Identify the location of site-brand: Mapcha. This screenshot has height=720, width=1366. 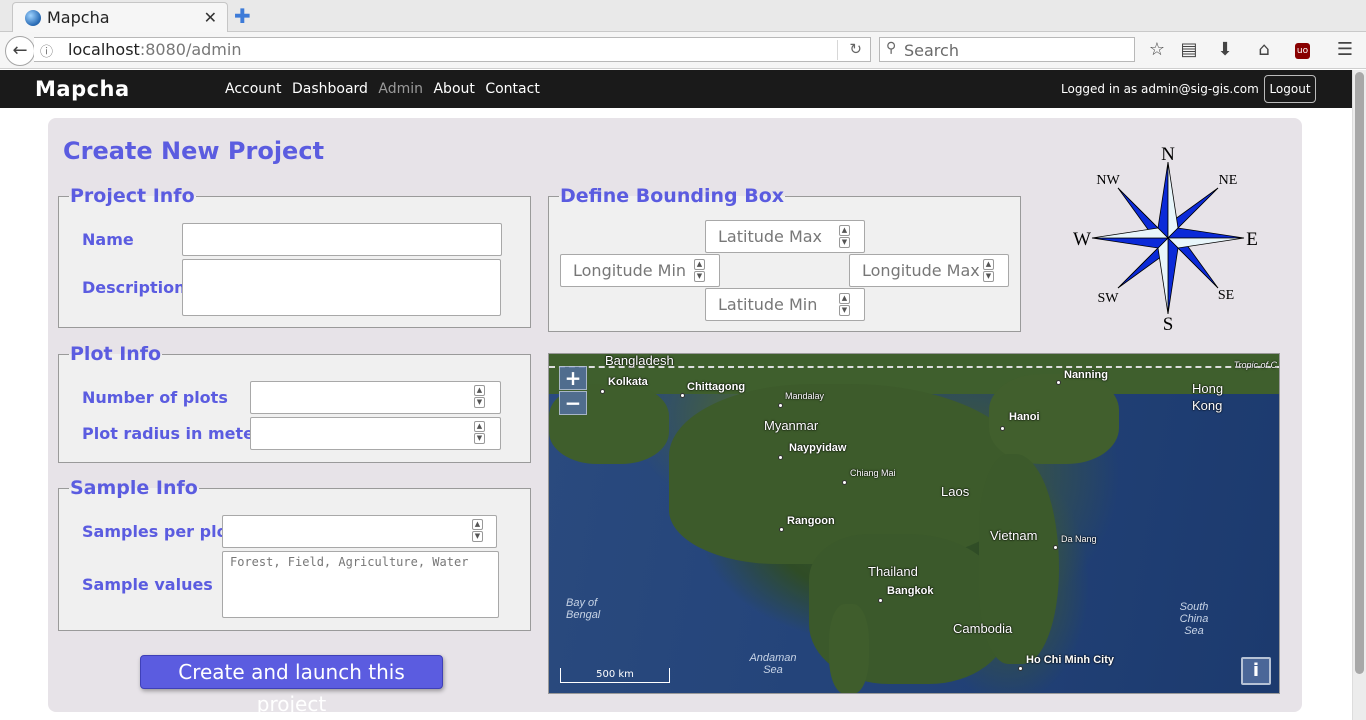
(82, 89).